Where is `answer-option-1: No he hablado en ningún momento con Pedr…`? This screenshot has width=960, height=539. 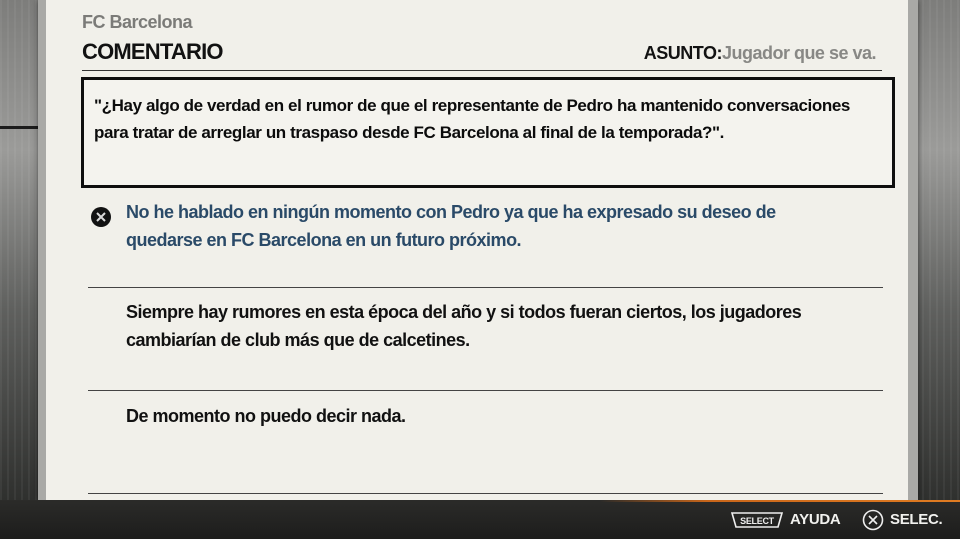 answer-option-1: No he hablado en ningún momento con Pedr… is located at coordinates (486, 226).